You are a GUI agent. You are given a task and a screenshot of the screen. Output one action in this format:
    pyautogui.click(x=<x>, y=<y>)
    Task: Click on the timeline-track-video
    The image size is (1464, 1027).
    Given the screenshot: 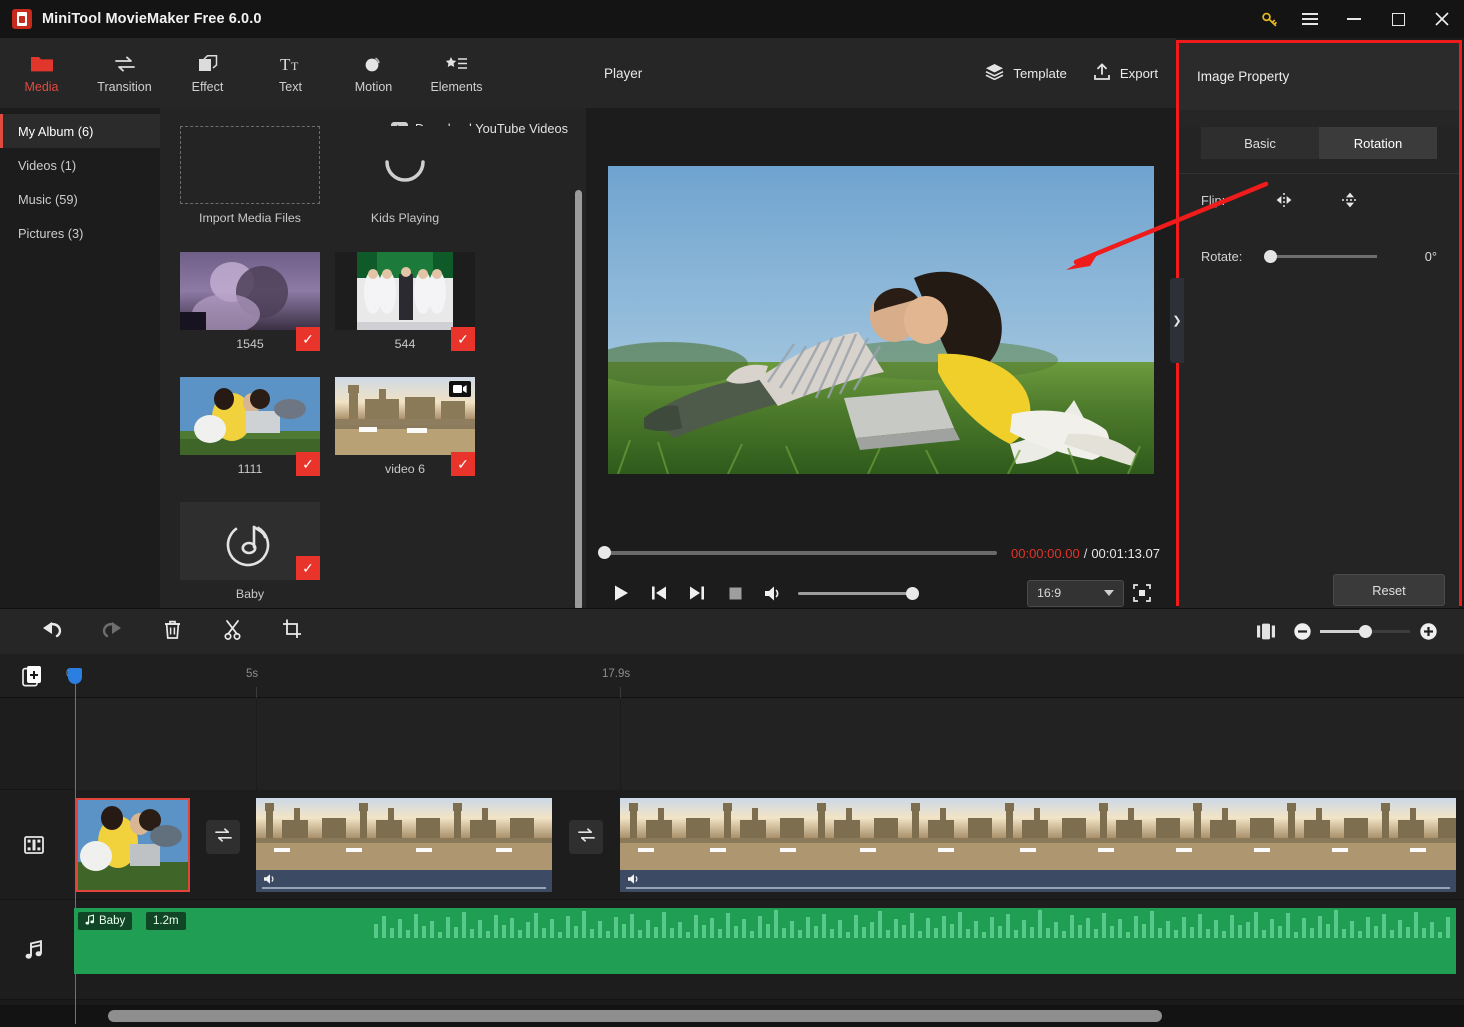 What is the action you would take?
    pyautogui.click(x=732, y=845)
    